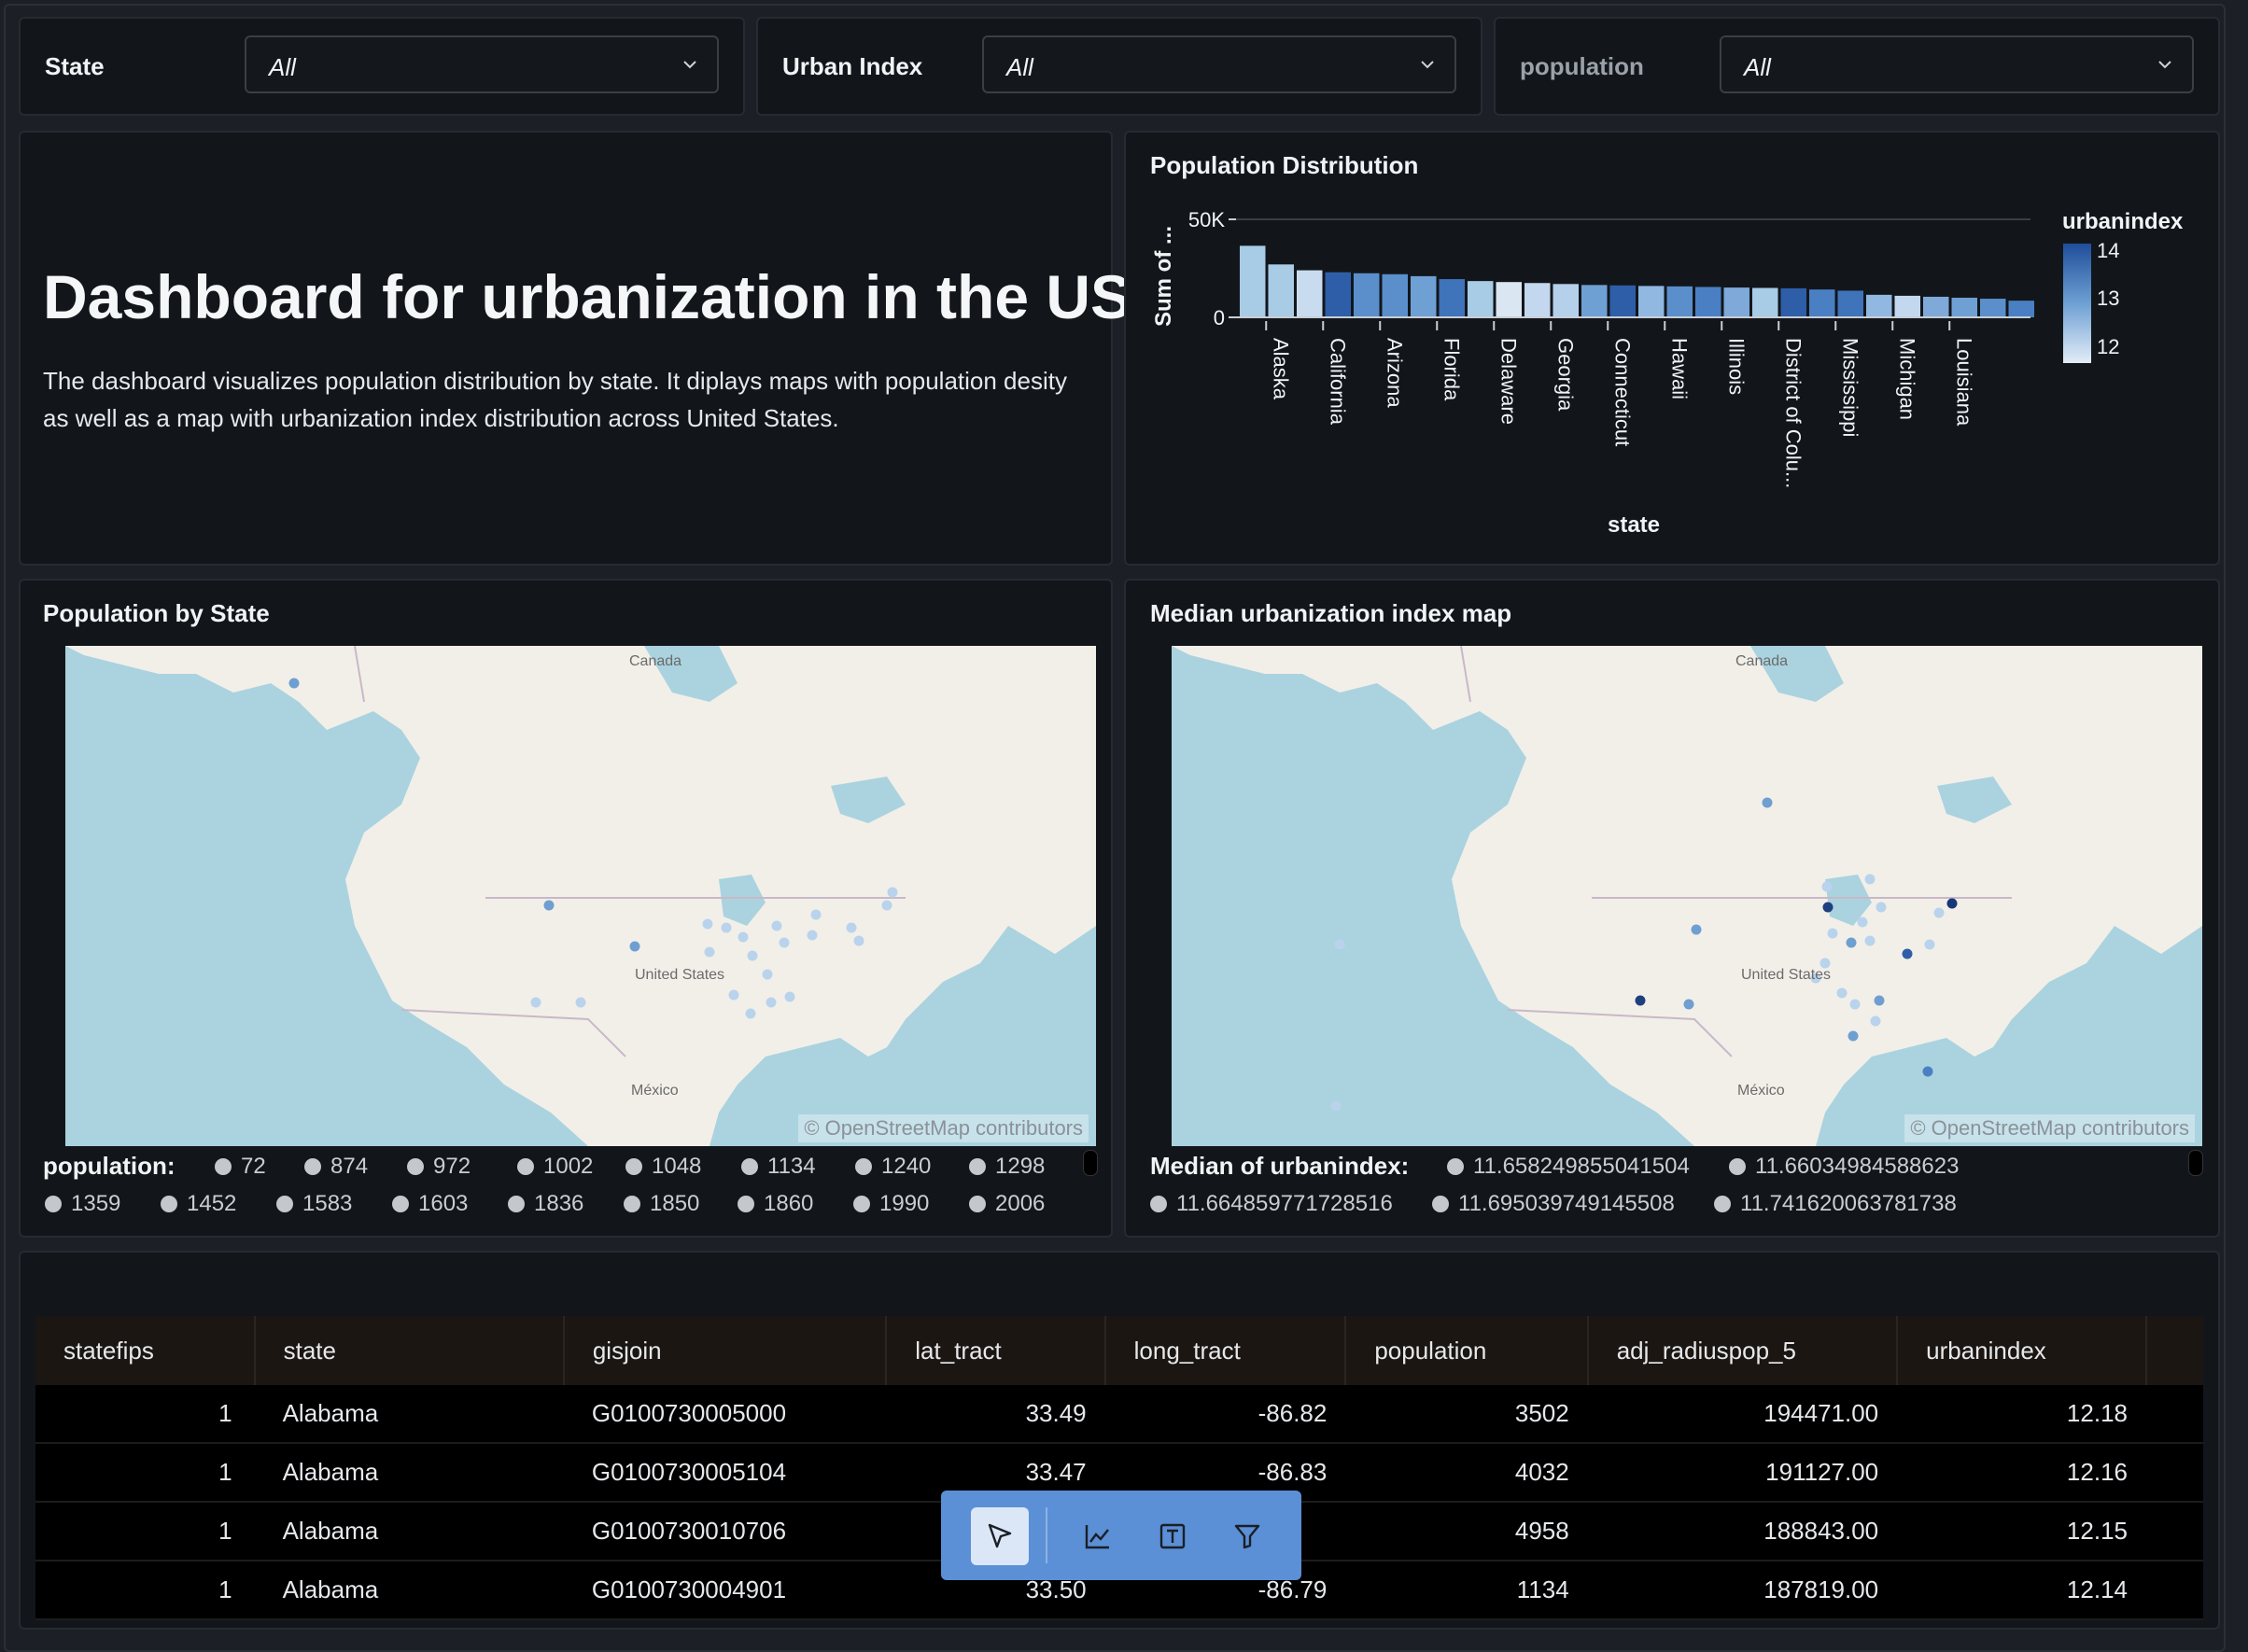 The image size is (2248, 1652). What do you see at coordinates (145, 1350) in the screenshot?
I see `column-header: statefips` at bounding box center [145, 1350].